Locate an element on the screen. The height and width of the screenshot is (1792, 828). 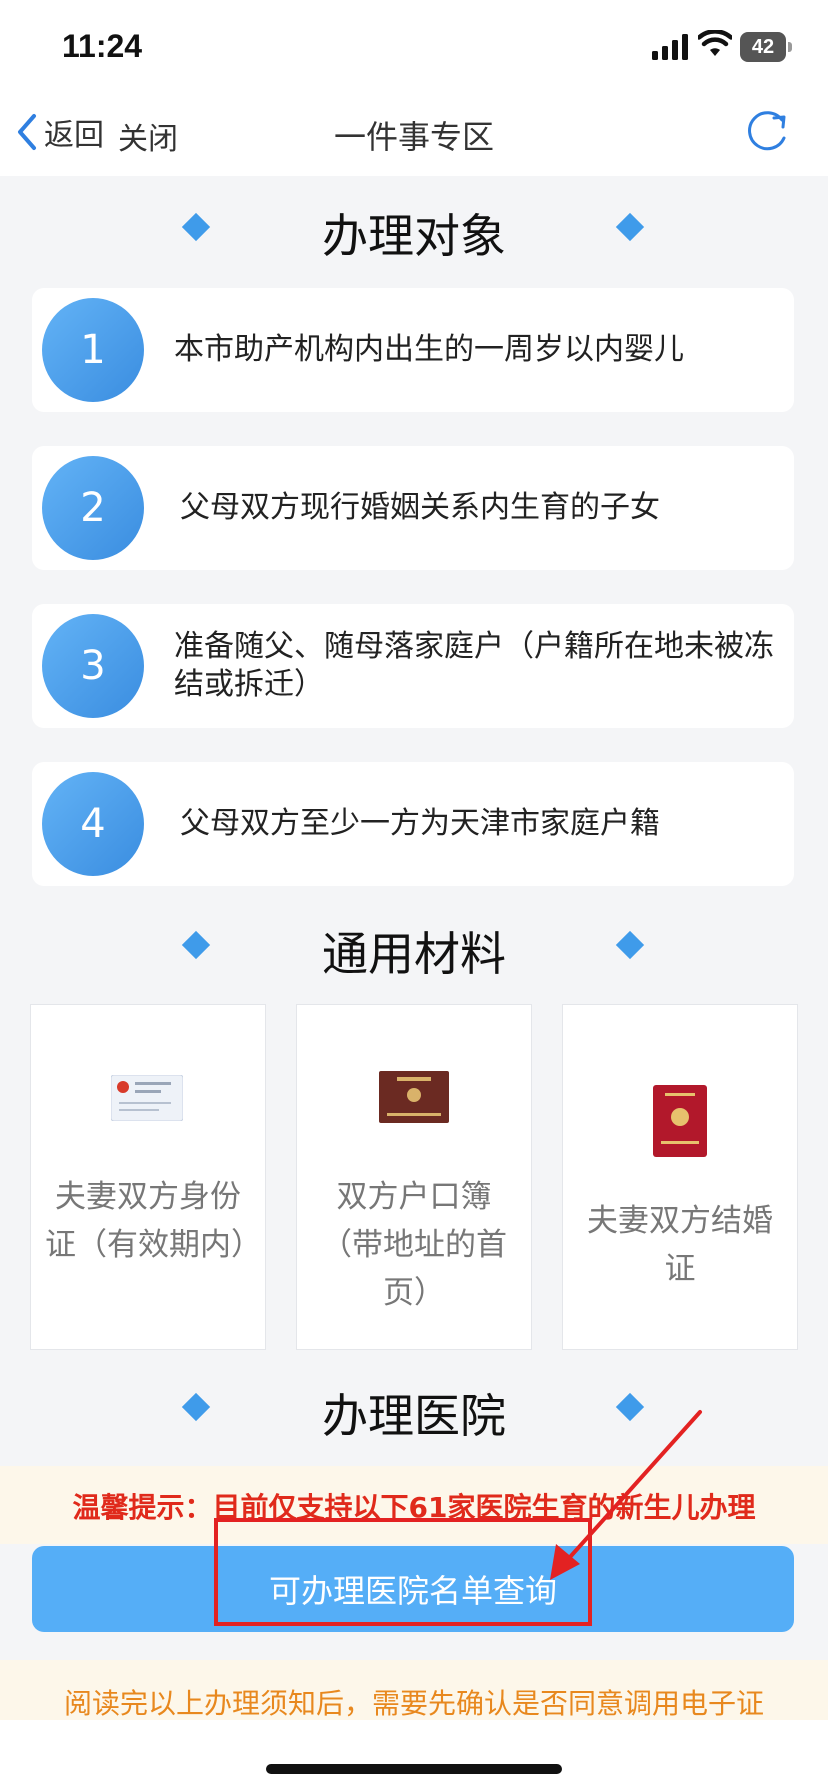
section-title: 办理医院 is located at coordinates (414, 1416).